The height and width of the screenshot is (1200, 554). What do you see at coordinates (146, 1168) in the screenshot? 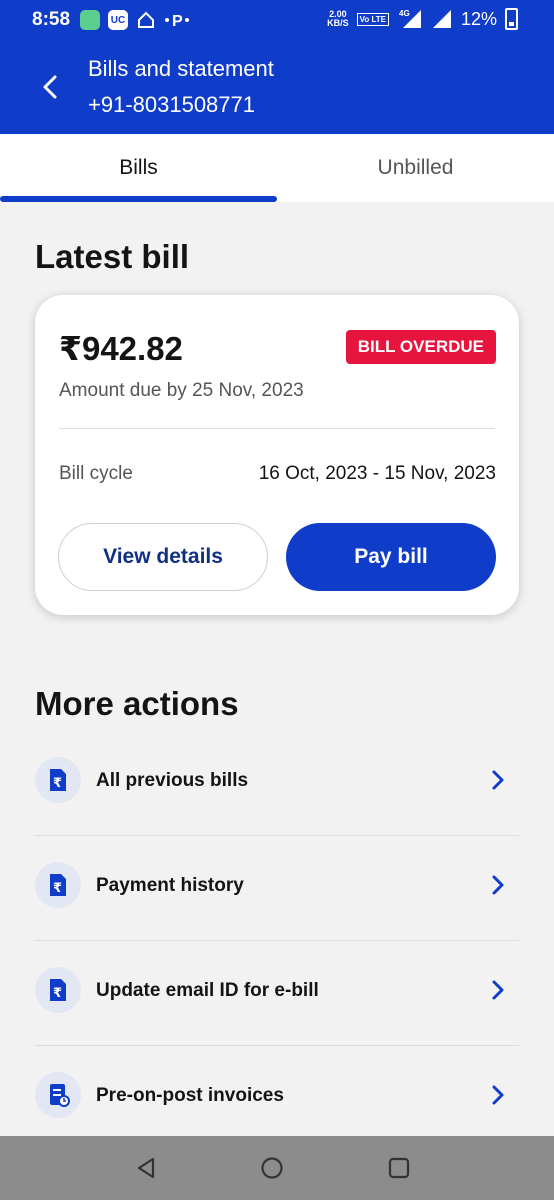
I see `nav-back-icon` at bounding box center [146, 1168].